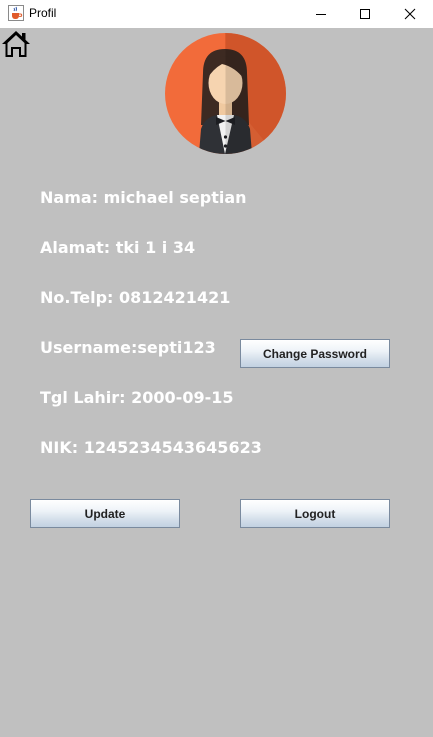 The width and height of the screenshot is (433, 737). Describe the element at coordinates (16, 13) in the screenshot. I see `java-cup-icon` at that location.